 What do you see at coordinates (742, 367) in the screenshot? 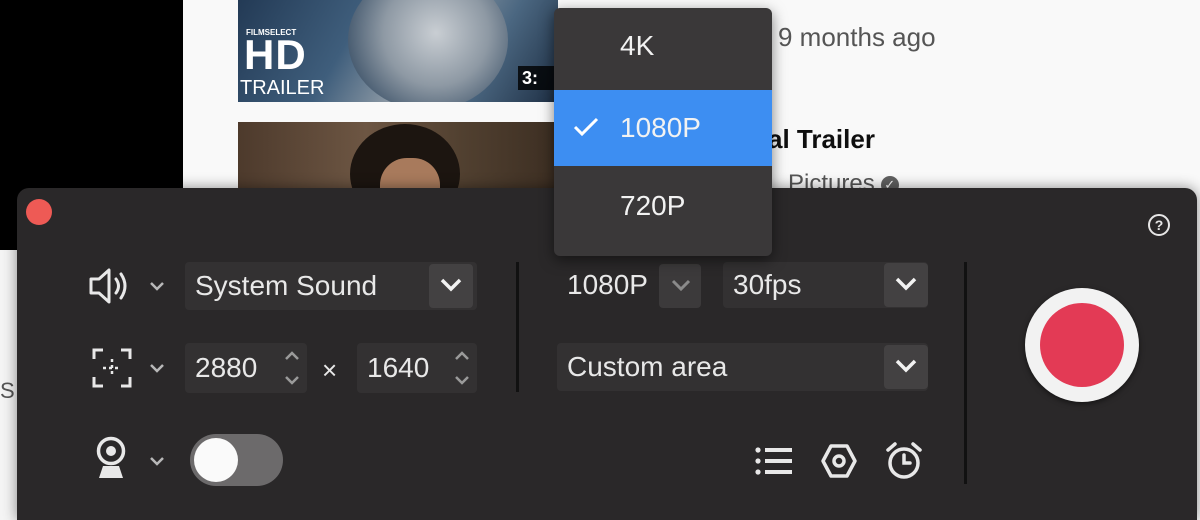
I see `area-mode-select: Custom area` at bounding box center [742, 367].